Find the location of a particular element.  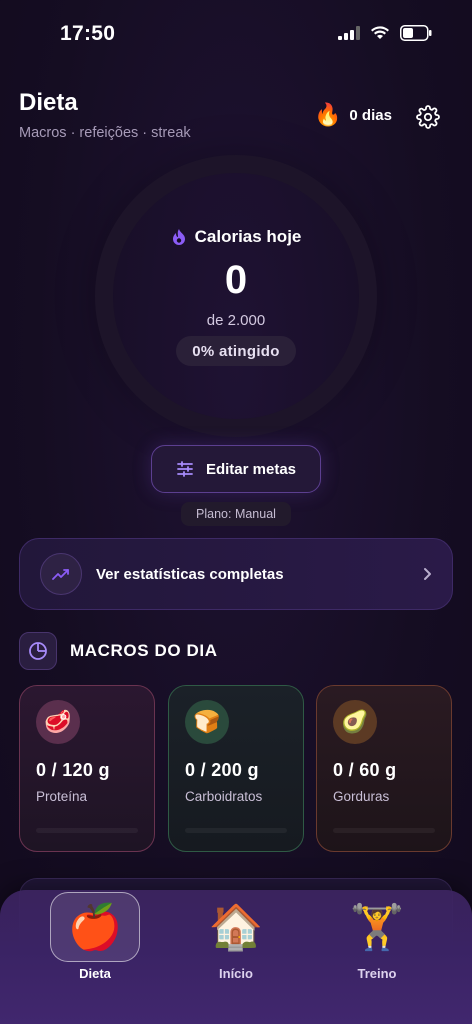

stats-icon-wrap is located at coordinates (61, 574).